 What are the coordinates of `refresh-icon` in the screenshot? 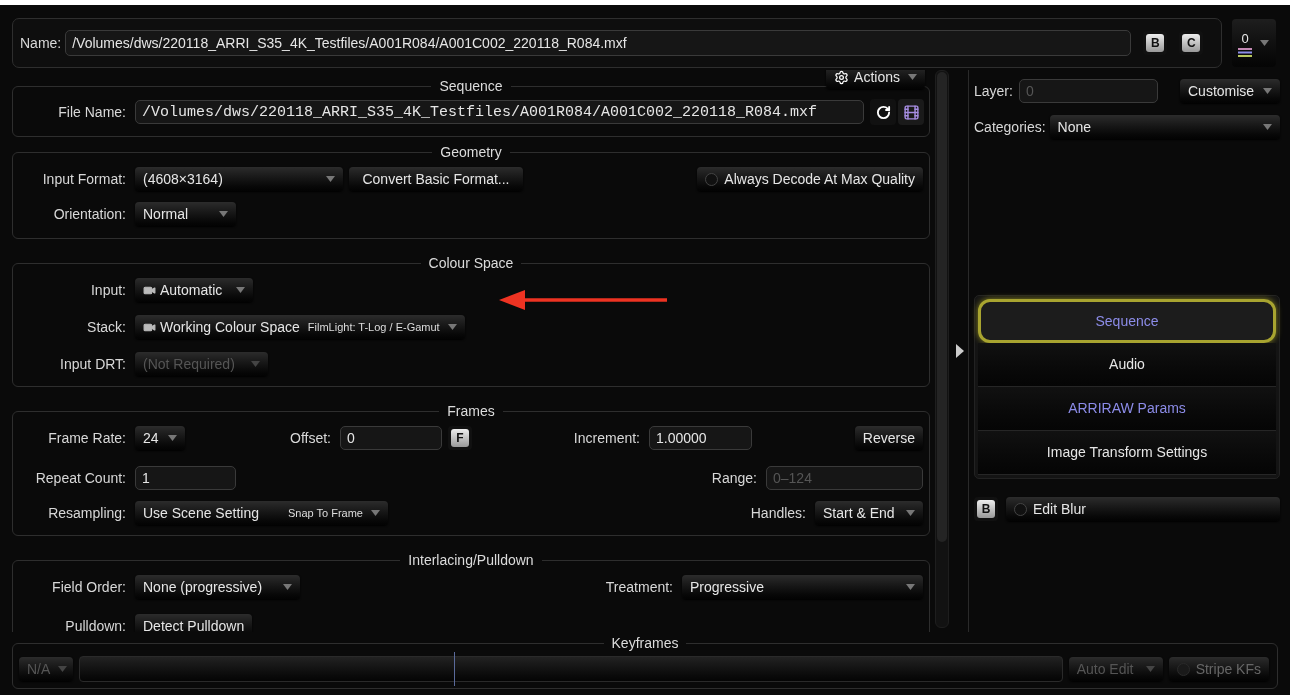 It's located at (883, 112).